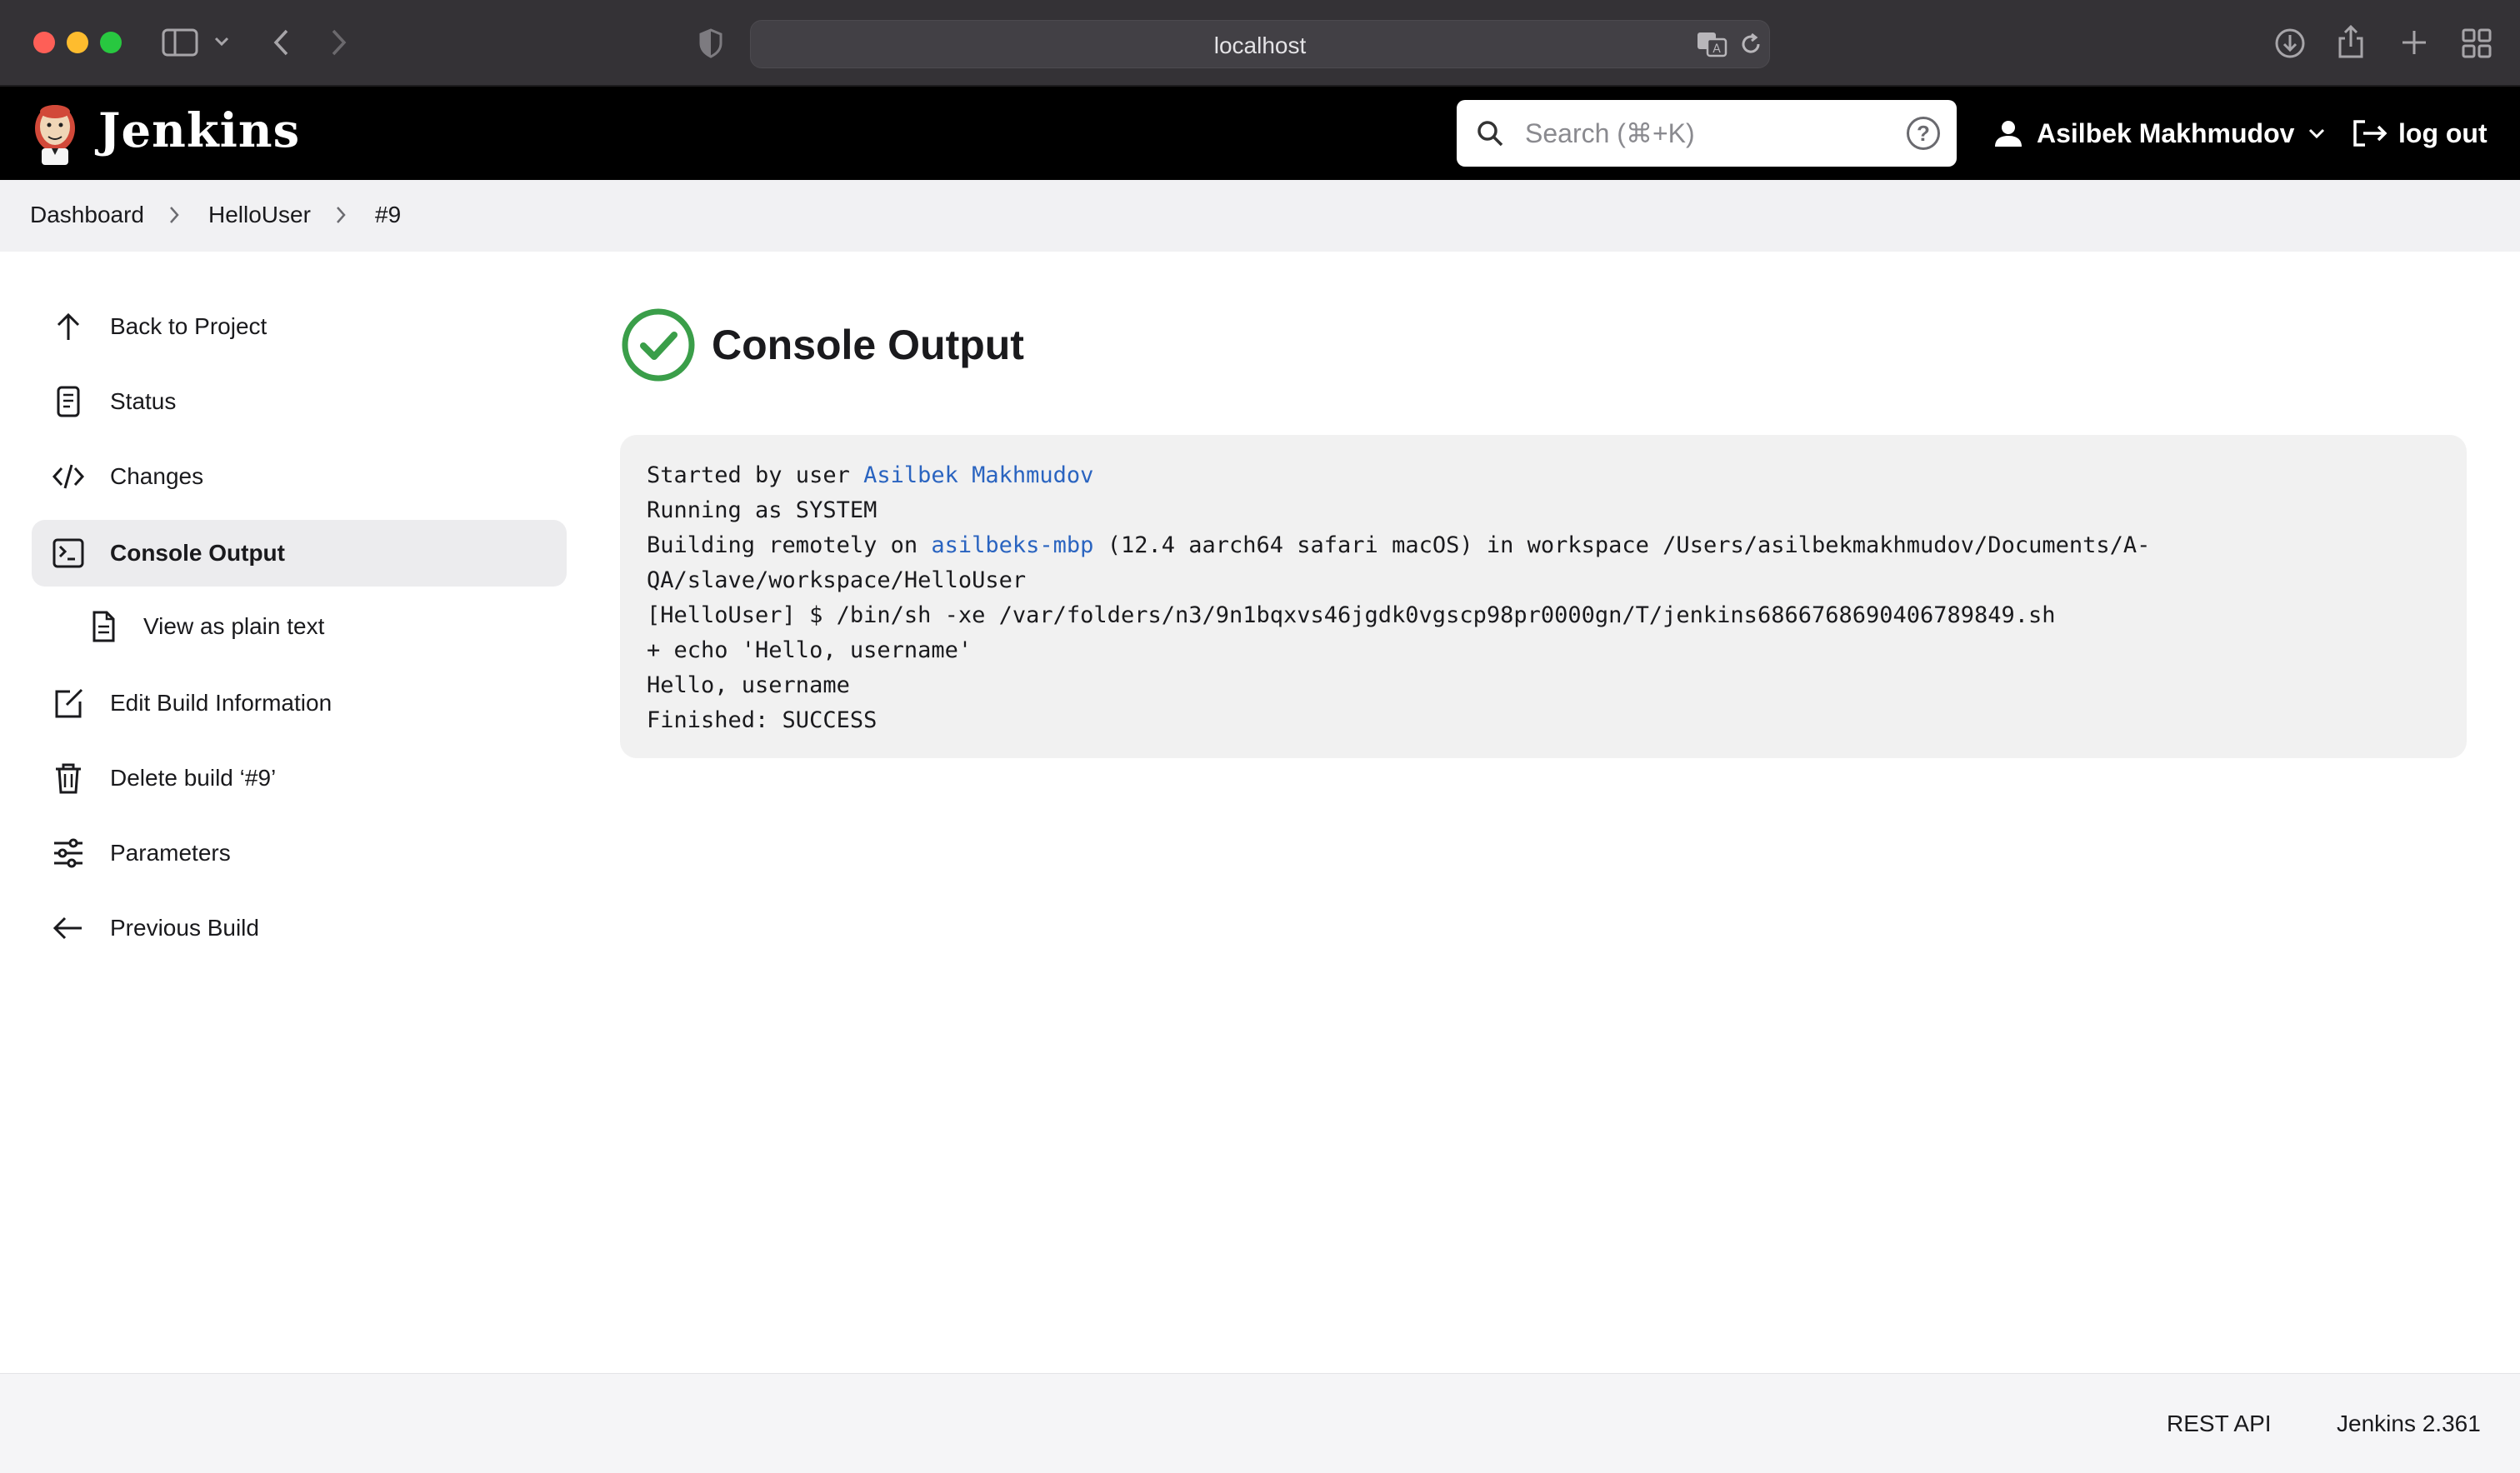 The width and height of the screenshot is (2520, 1473). I want to click on sidebar-item-changes: Changes, so click(299, 477).